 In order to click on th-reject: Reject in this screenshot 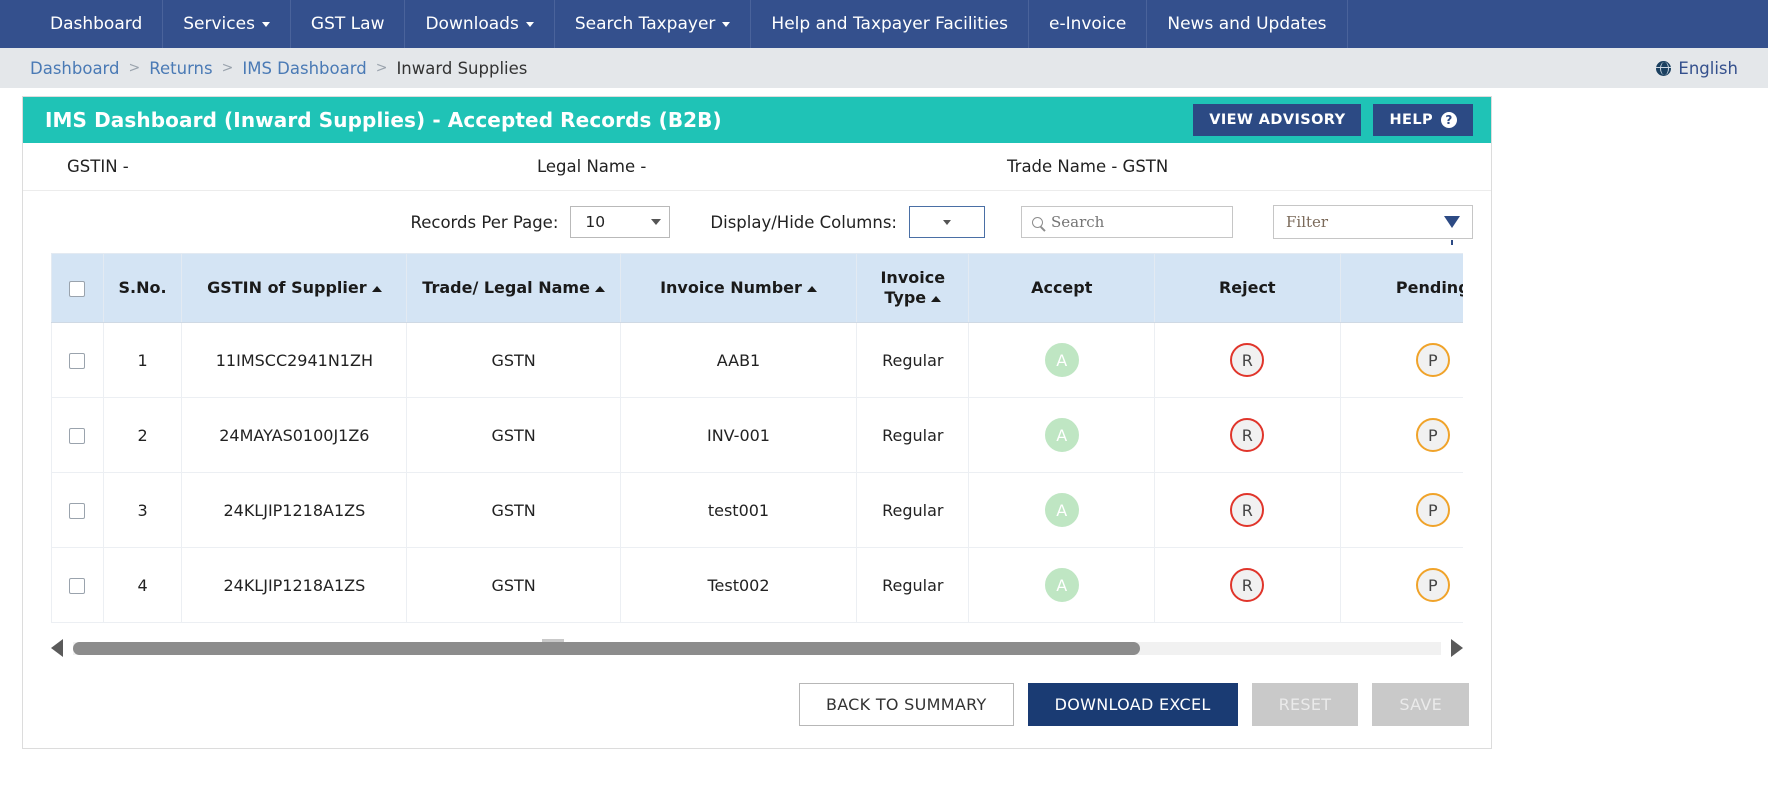, I will do `click(1247, 288)`.